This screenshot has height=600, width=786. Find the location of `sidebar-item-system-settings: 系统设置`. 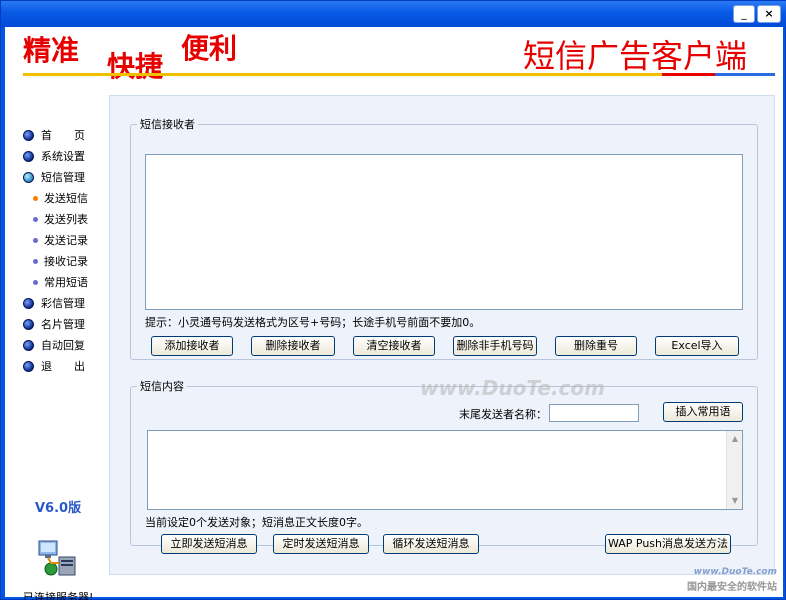

sidebar-item-system-settings: 系统设置 is located at coordinates (62, 156).